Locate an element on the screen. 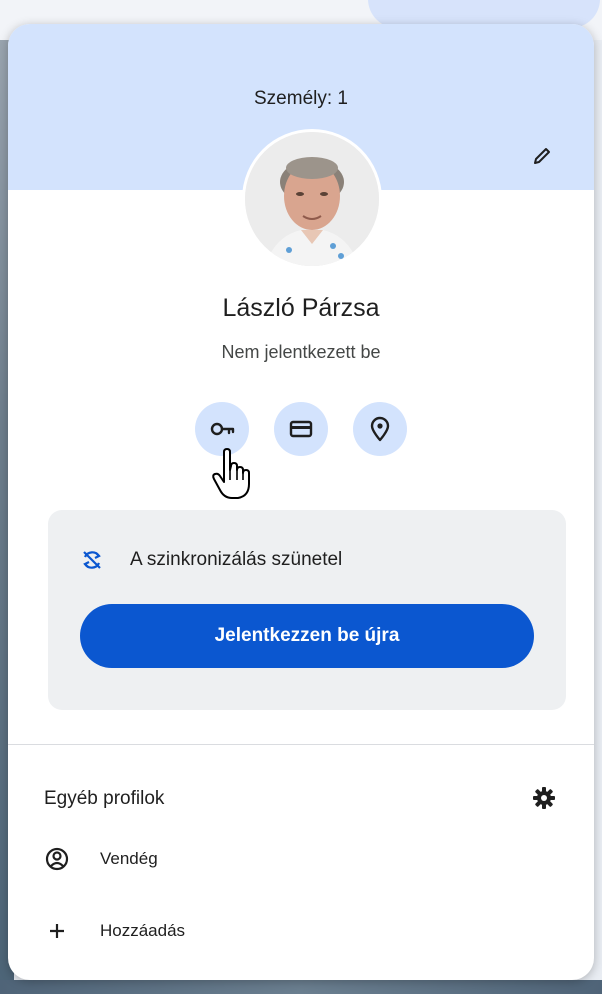  sync-paused-icon is located at coordinates (92, 560).